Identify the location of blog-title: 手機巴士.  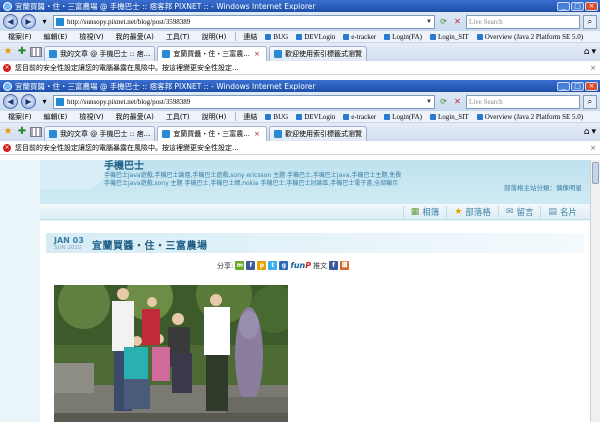
(124, 166).